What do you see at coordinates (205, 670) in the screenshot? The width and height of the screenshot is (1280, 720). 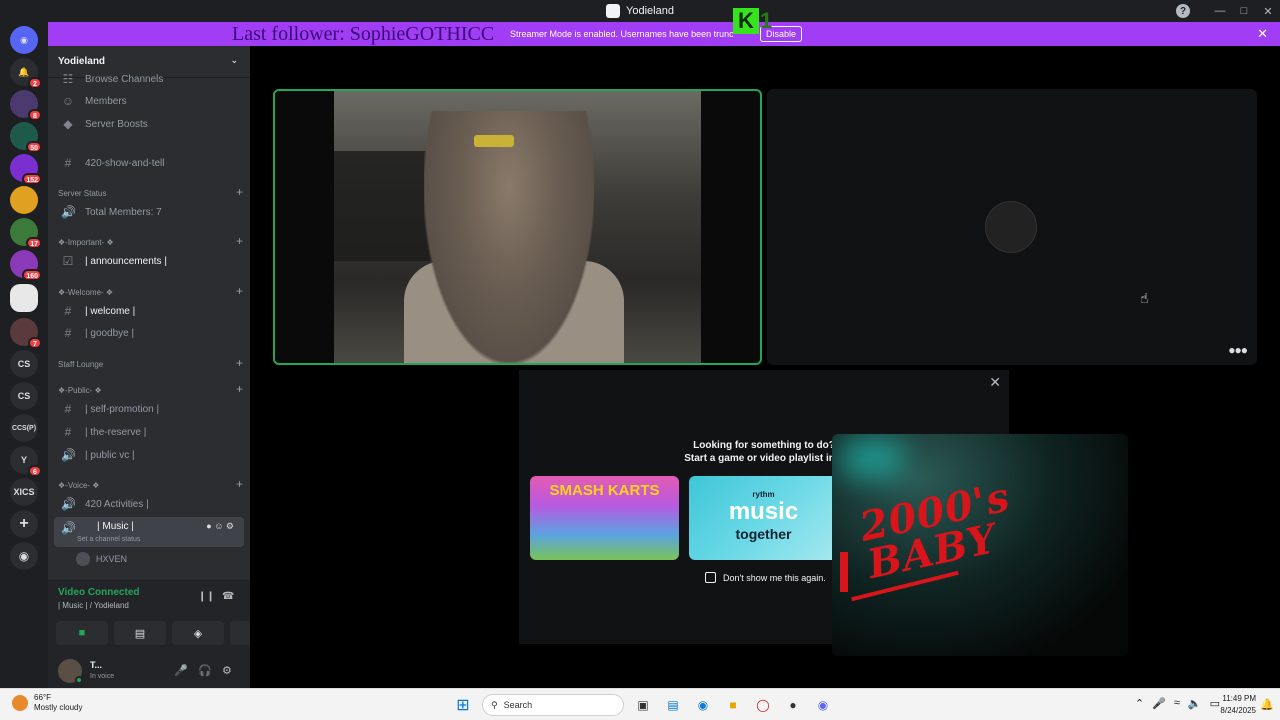 I see `headphones-icon: 🎧` at bounding box center [205, 670].